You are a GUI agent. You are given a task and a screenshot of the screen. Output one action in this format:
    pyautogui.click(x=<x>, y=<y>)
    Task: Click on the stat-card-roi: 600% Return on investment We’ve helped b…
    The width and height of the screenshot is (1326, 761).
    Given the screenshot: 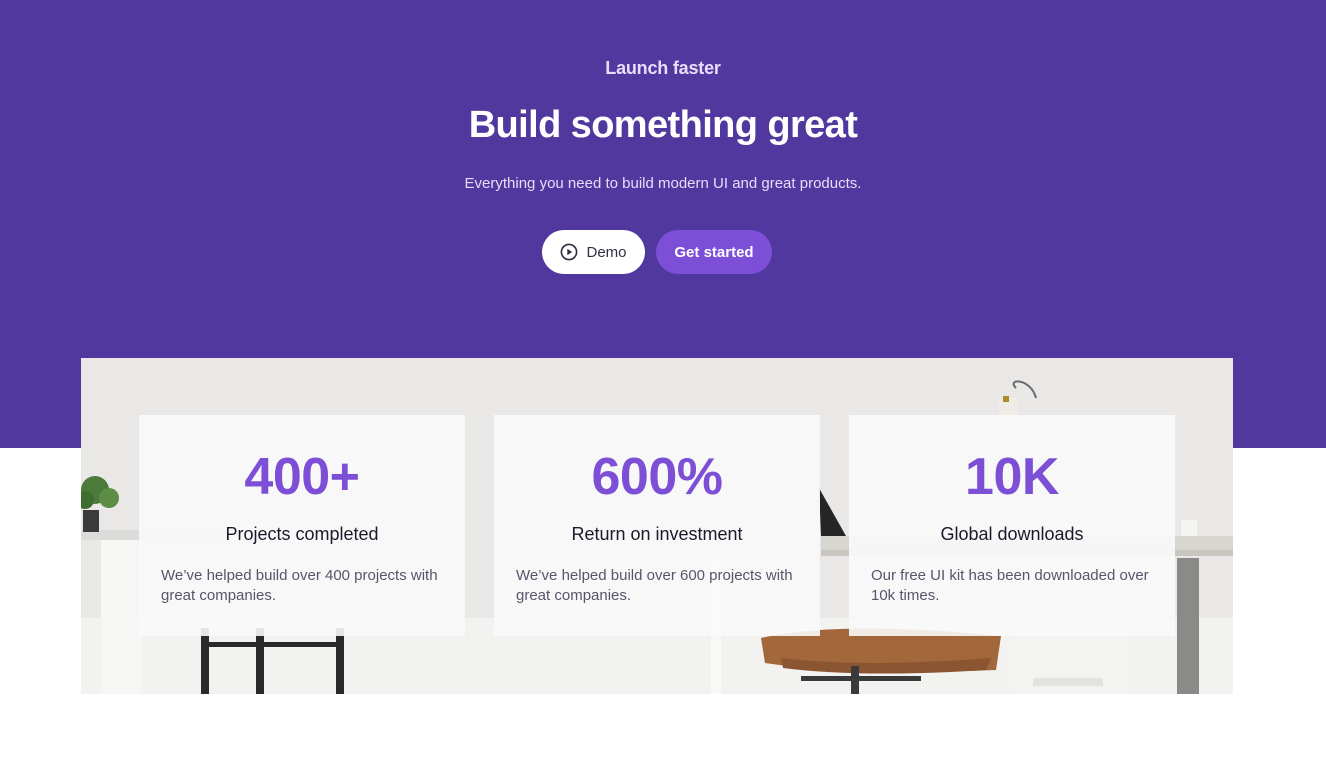 What is the action you would take?
    pyautogui.click(x=657, y=525)
    